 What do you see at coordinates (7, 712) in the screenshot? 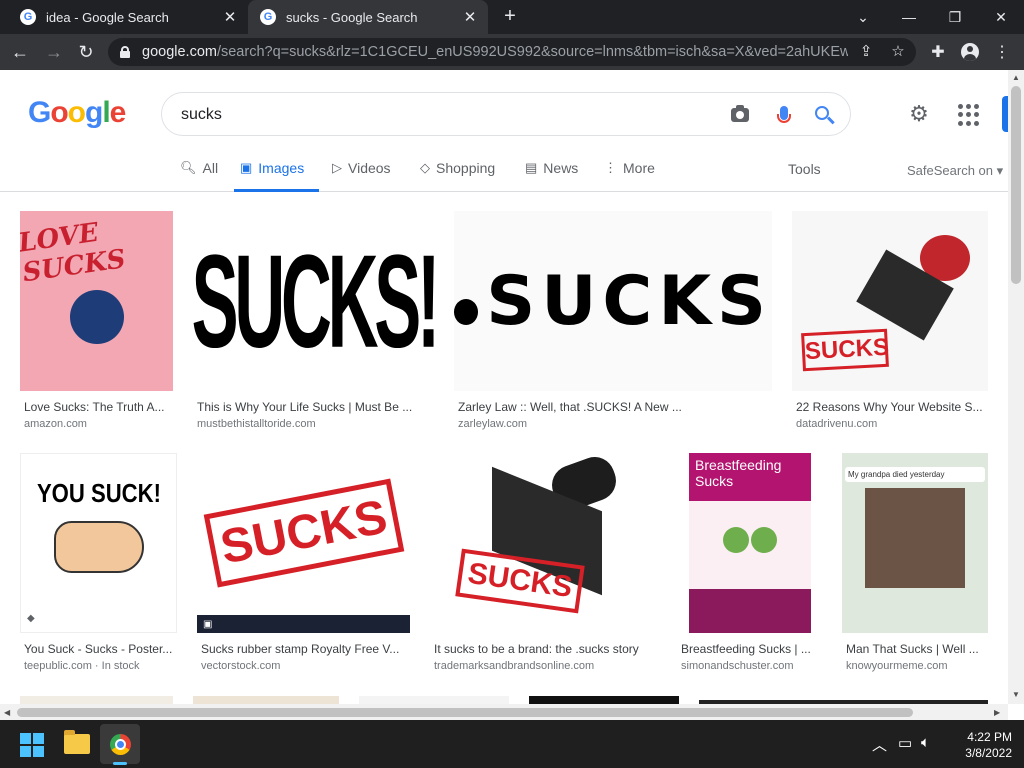
I see `scroll-left-arrow-icon: ◀` at bounding box center [7, 712].